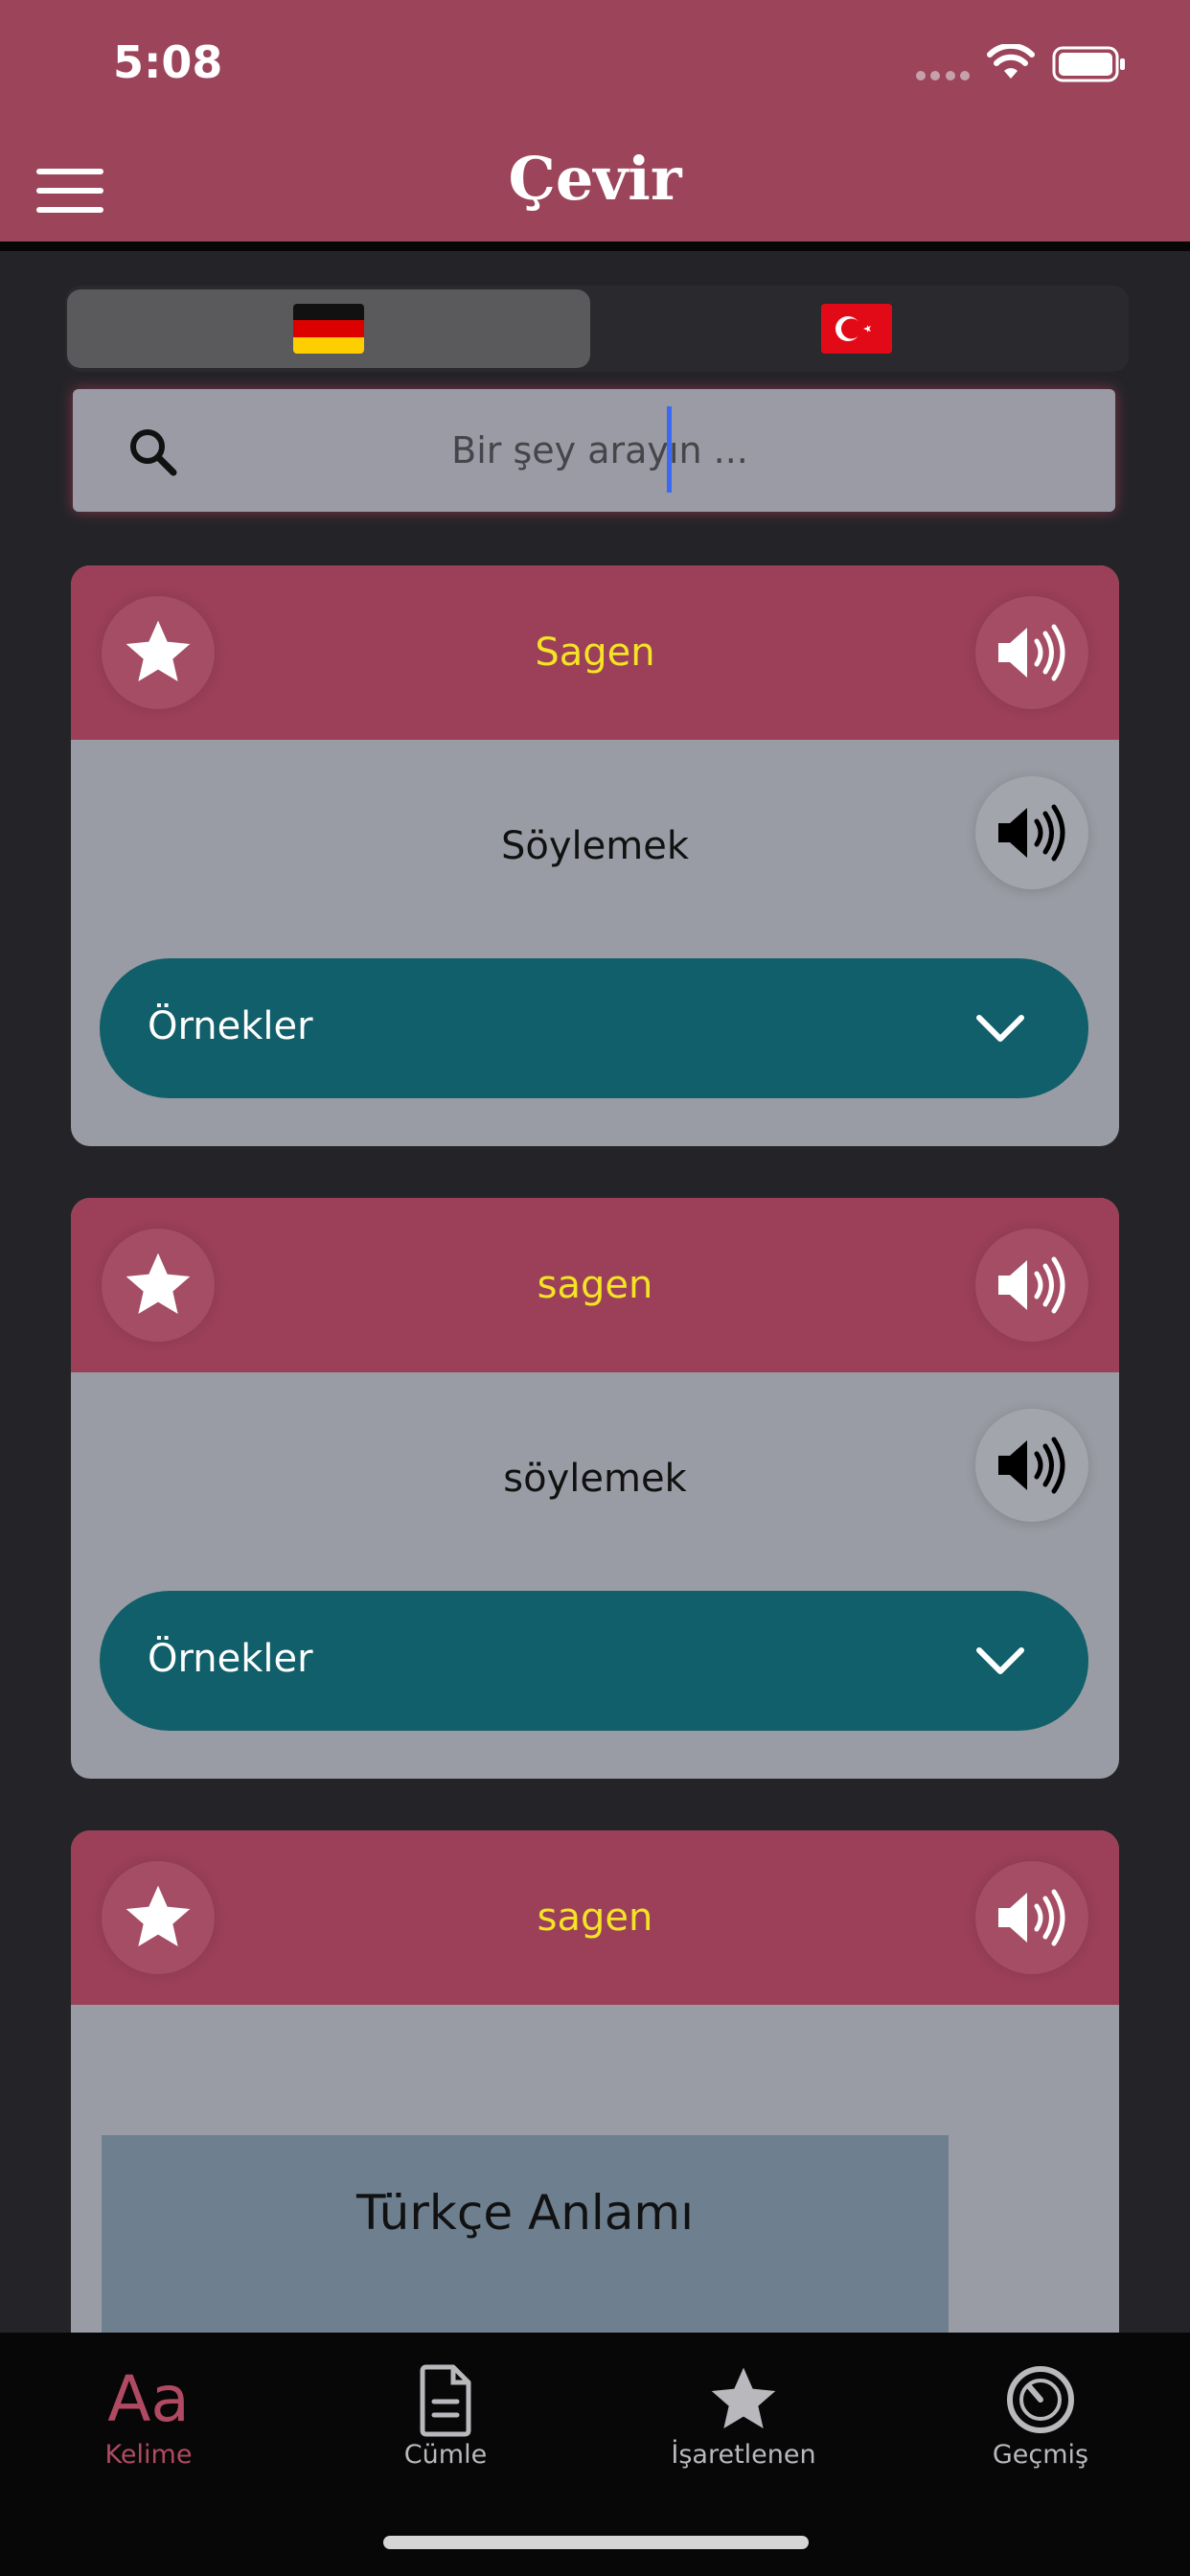  I want to click on search-box, so click(594, 450).